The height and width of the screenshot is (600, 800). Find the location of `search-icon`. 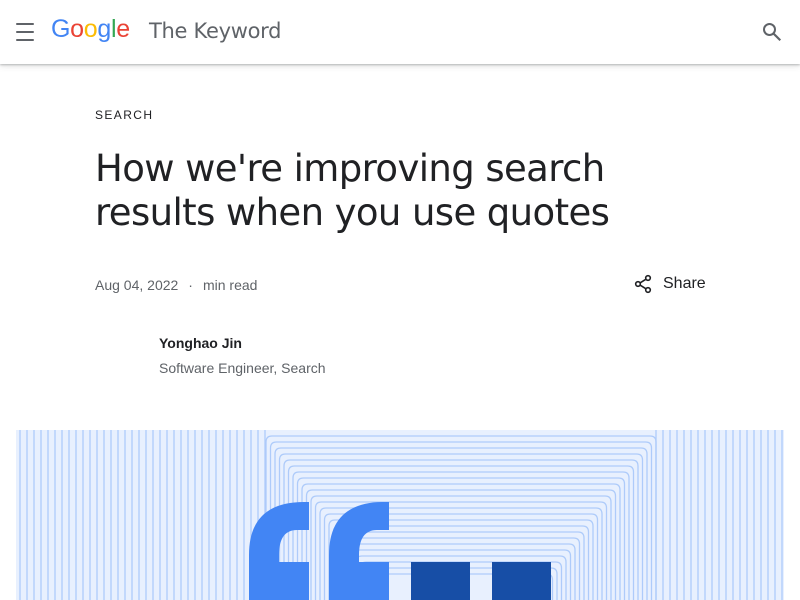

search-icon is located at coordinates (772, 32).